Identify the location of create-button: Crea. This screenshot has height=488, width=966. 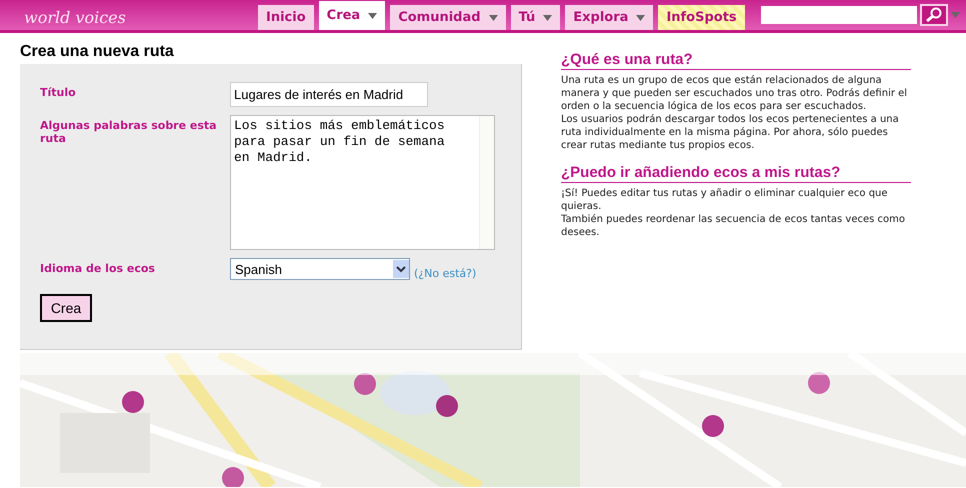
(66, 308).